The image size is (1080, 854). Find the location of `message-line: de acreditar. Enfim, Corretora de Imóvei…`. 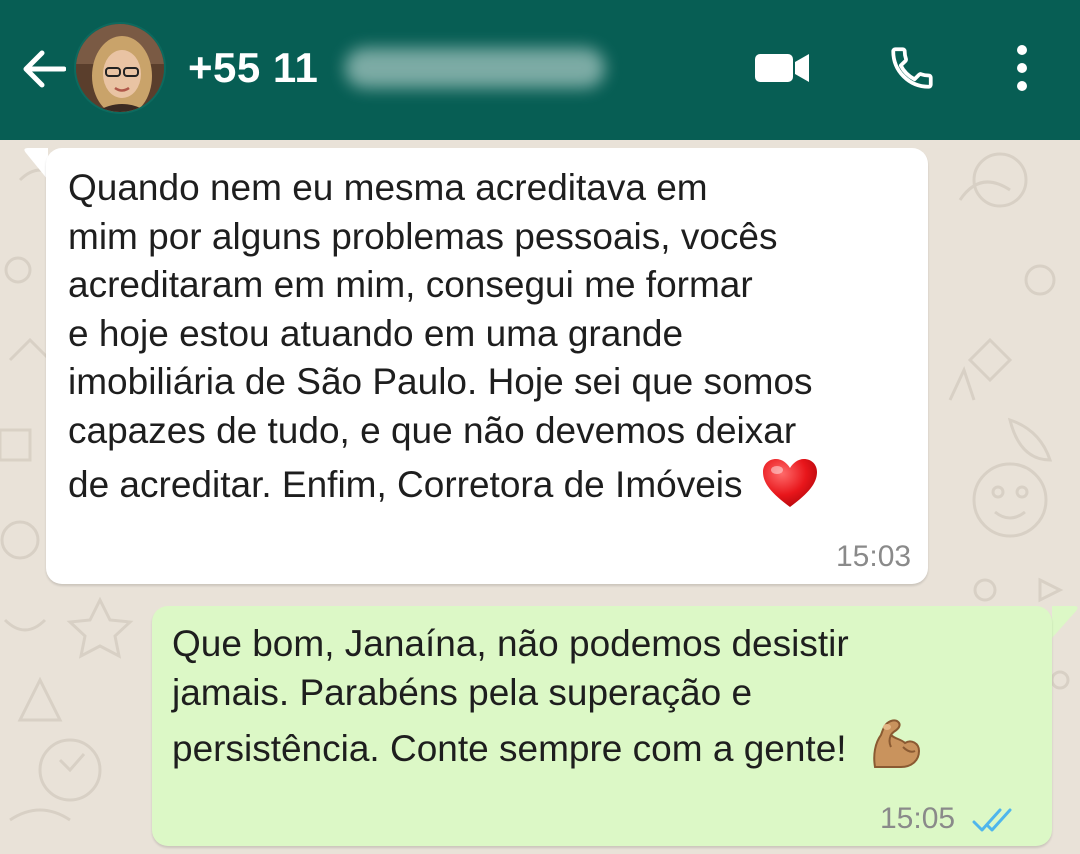

message-line: de acreditar. Enfim, Corretora de Imóvei… is located at coordinates (405, 484).